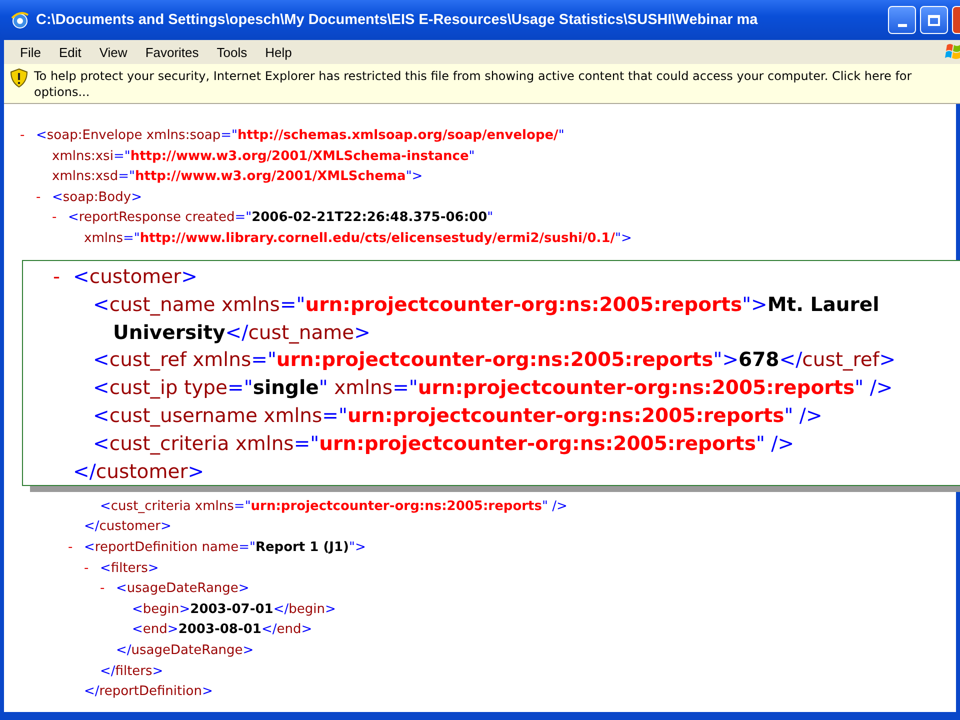 This screenshot has height=720, width=960. I want to click on xml-line: <cust_ref xmlns="urn:projectcounter-org:ns:2005:reports">678</cust_ref>, so click(494, 360).